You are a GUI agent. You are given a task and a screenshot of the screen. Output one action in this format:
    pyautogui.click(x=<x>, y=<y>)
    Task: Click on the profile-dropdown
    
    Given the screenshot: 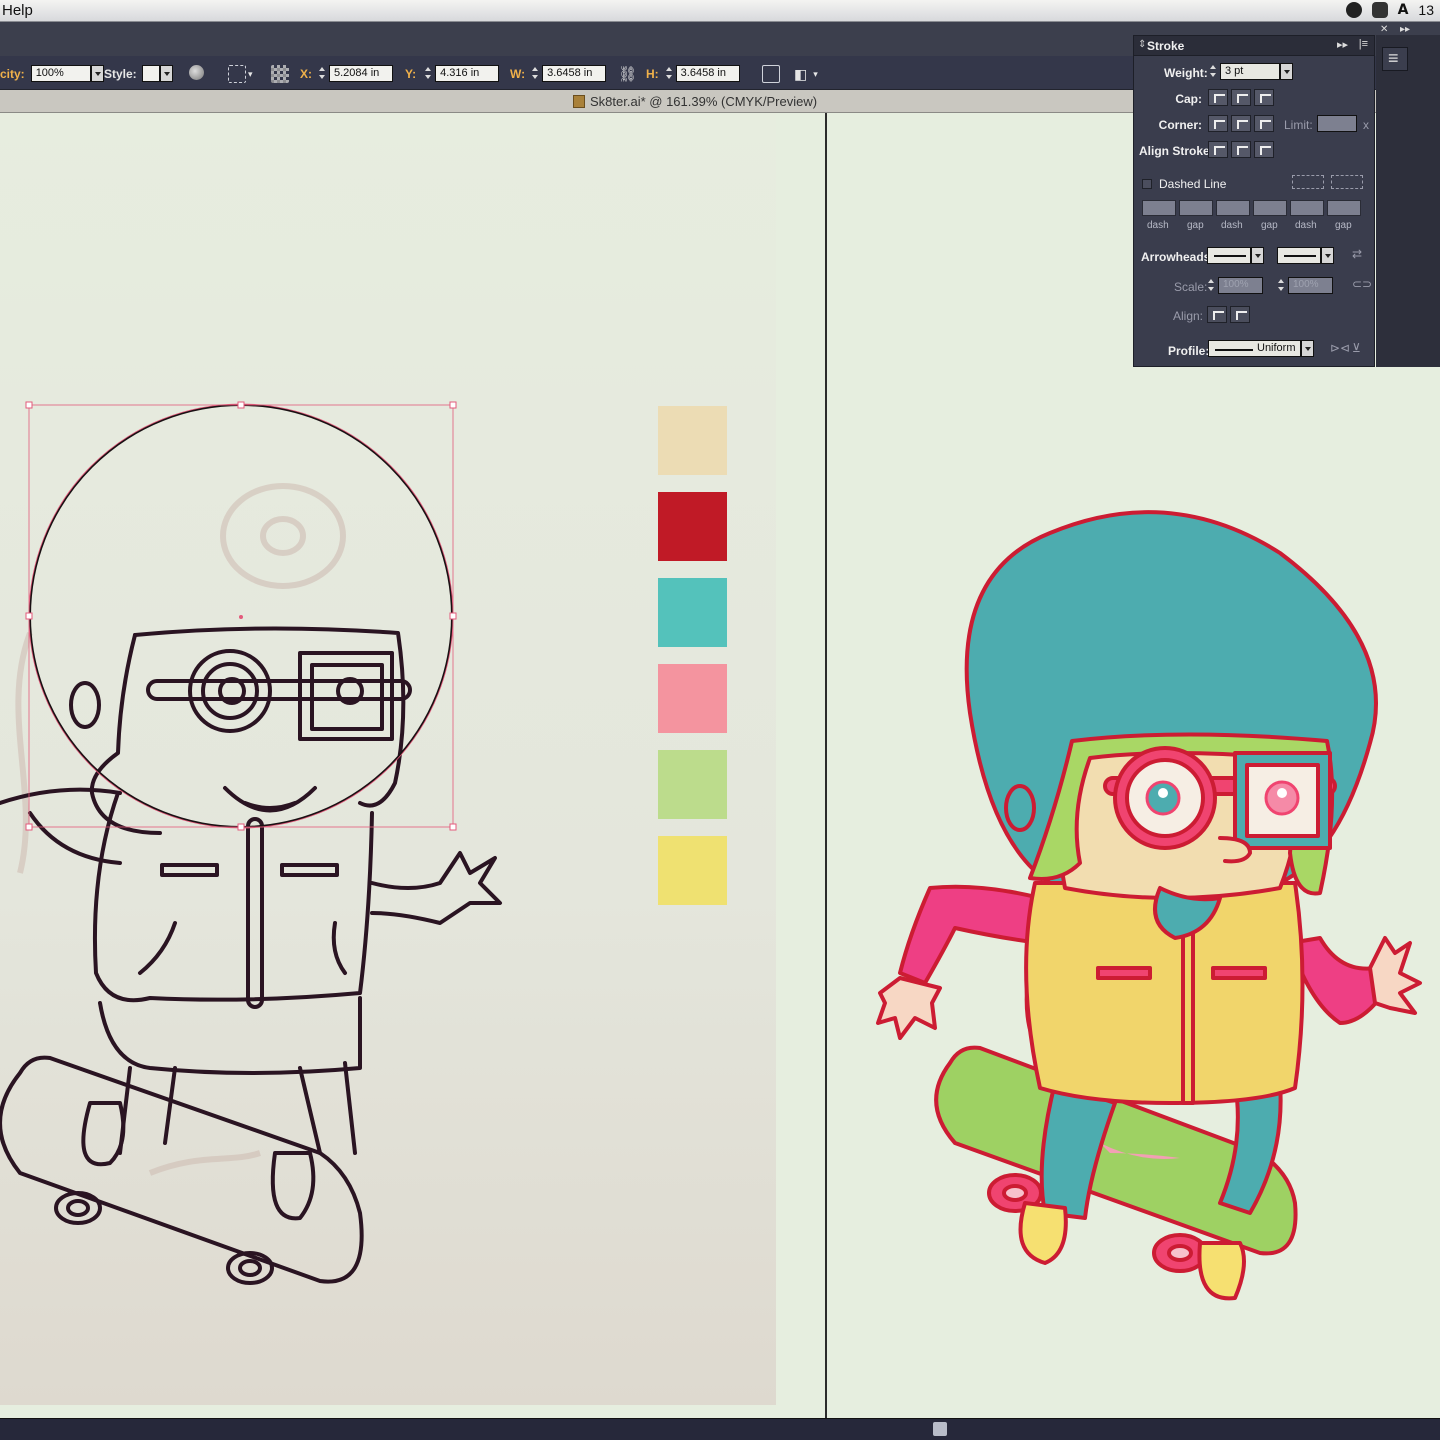 What is the action you would take?
    pyautogui.click(x=1307, y=348)
    